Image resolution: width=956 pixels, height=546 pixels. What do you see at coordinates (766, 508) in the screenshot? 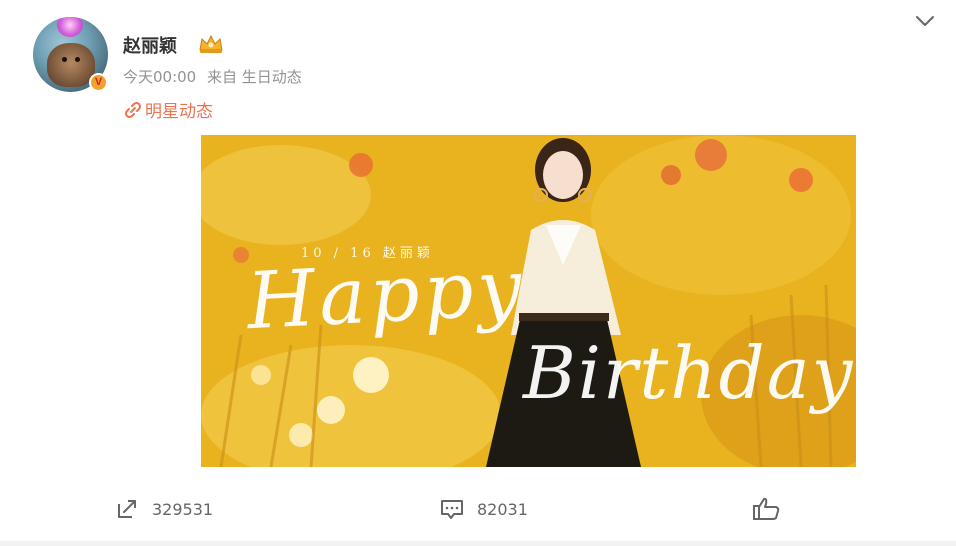
I see `like-icon` at bounding box center [766, 508].